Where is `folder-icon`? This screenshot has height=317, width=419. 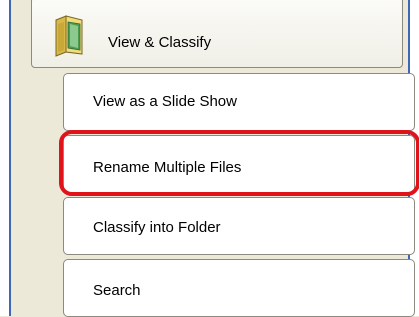
folder-icon is located at coordinates (72, 36).